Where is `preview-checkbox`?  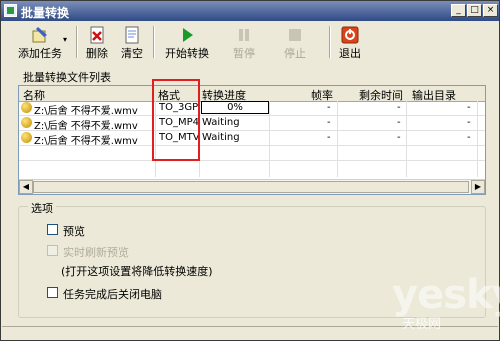
preview-checkbox is located at coordinates (52, 229).